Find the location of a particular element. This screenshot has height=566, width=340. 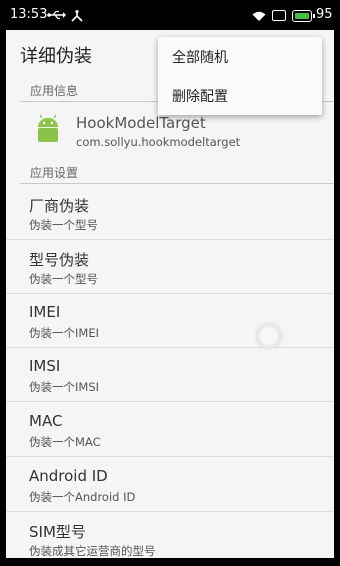

share-icon is located at coordinates (77, 16).